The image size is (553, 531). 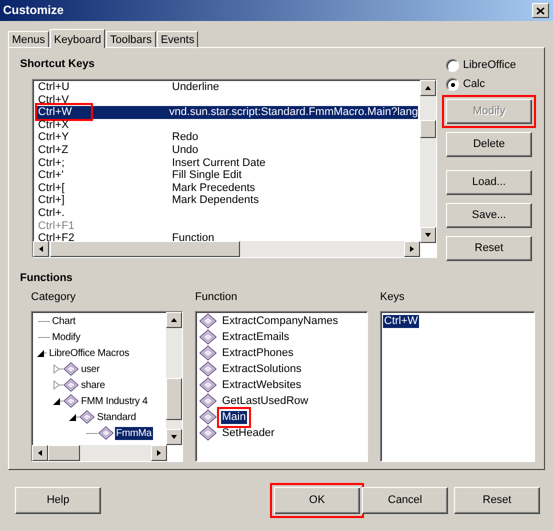 I want to click on dialog-button: Cancel, so click(x=405, y=500).